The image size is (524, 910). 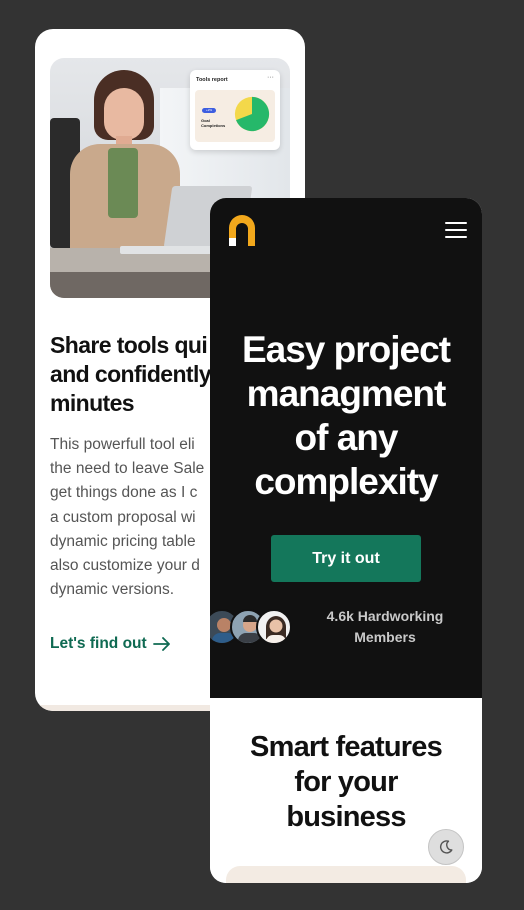 What do you see at coordinates (346, 874) in the screenshot?
I see `feature-preview-card` at bounding box center [346, 874].